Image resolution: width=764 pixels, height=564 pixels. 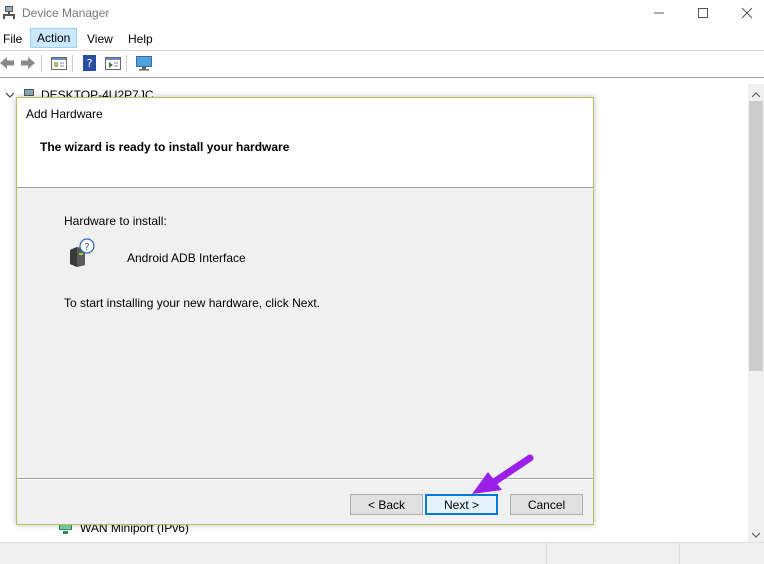 I want to click on back-button: < Back, so click(x=386, y=504).